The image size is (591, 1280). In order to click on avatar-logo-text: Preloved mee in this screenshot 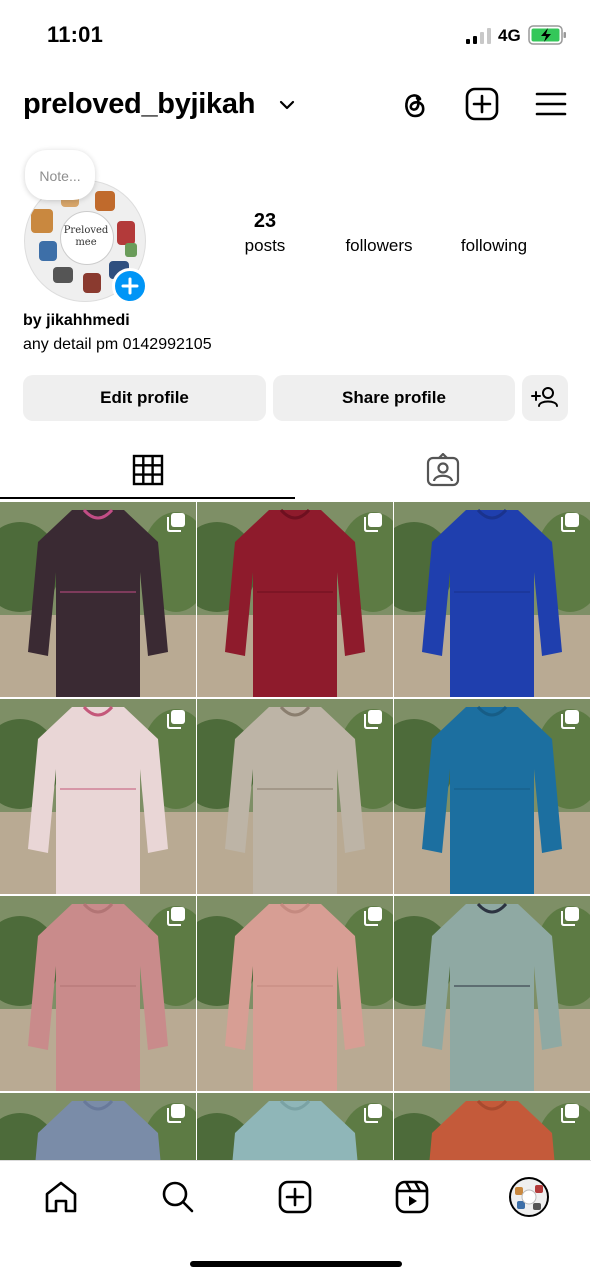, I will do `click(86, 236)`.